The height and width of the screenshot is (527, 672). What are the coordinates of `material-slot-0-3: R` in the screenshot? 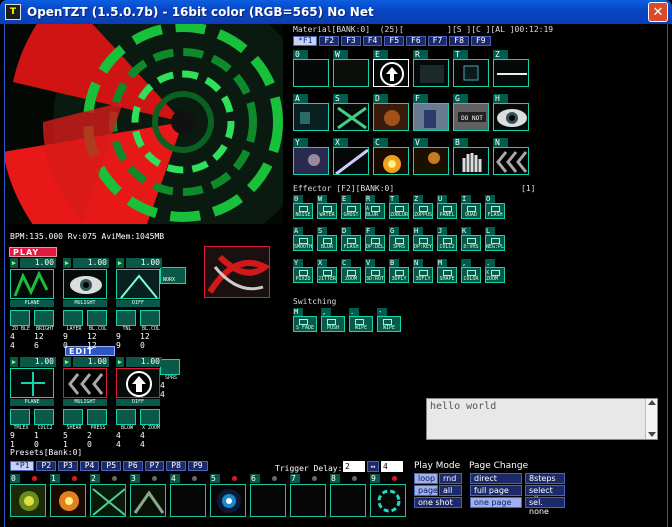 It's located at (431, 68).